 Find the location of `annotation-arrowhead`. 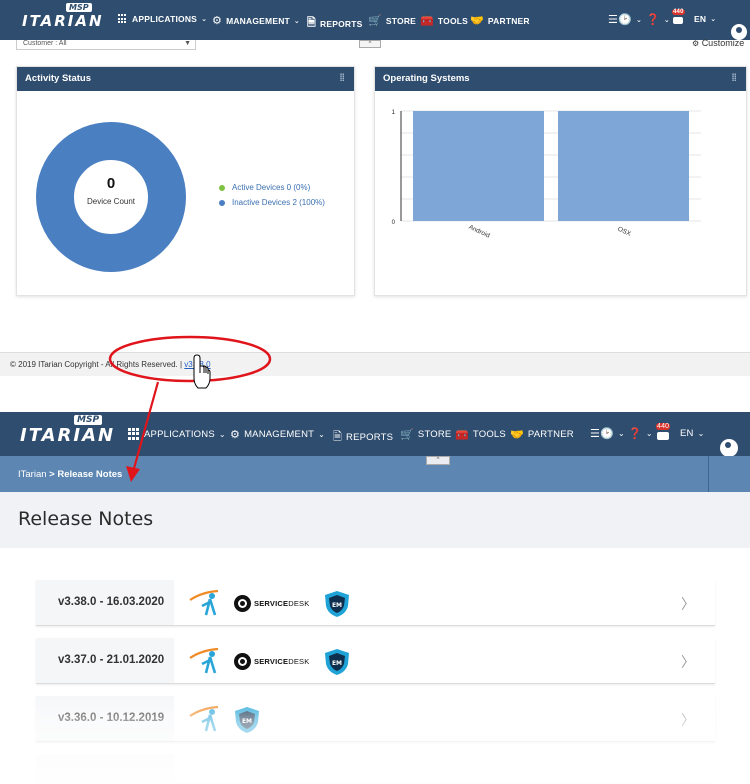

annotation-arrowhead is located at coordinates (133, 474).